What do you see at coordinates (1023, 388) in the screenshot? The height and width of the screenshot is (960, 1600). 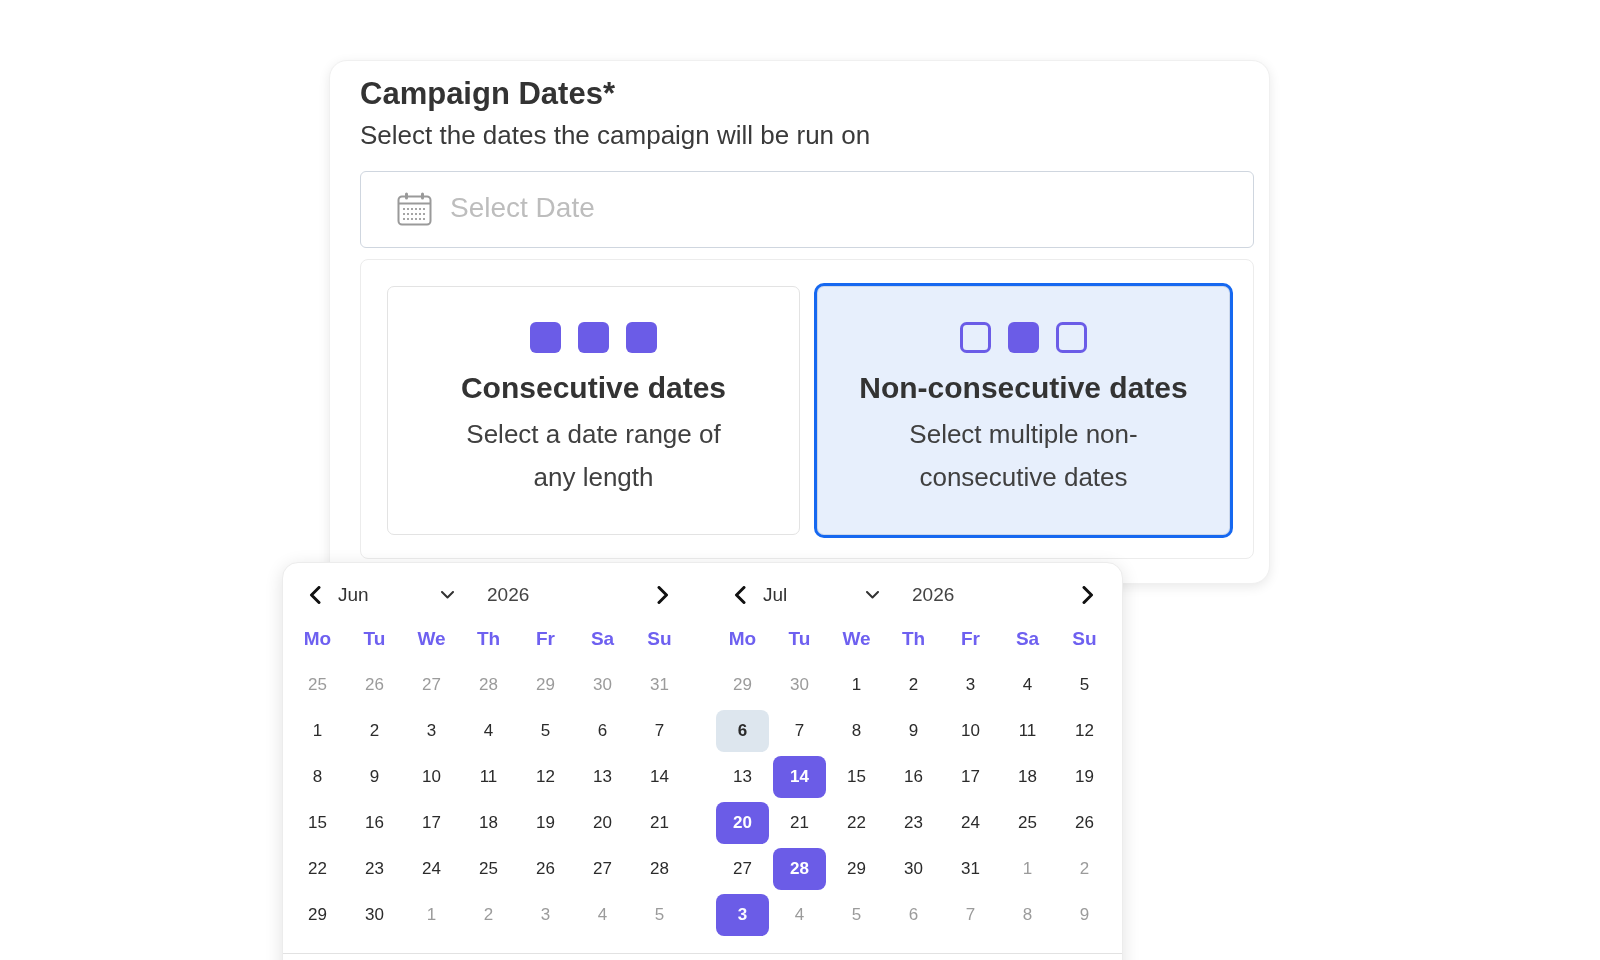 I see `option-title: Non-consecutive dates` at bounding box center [1023, 388].